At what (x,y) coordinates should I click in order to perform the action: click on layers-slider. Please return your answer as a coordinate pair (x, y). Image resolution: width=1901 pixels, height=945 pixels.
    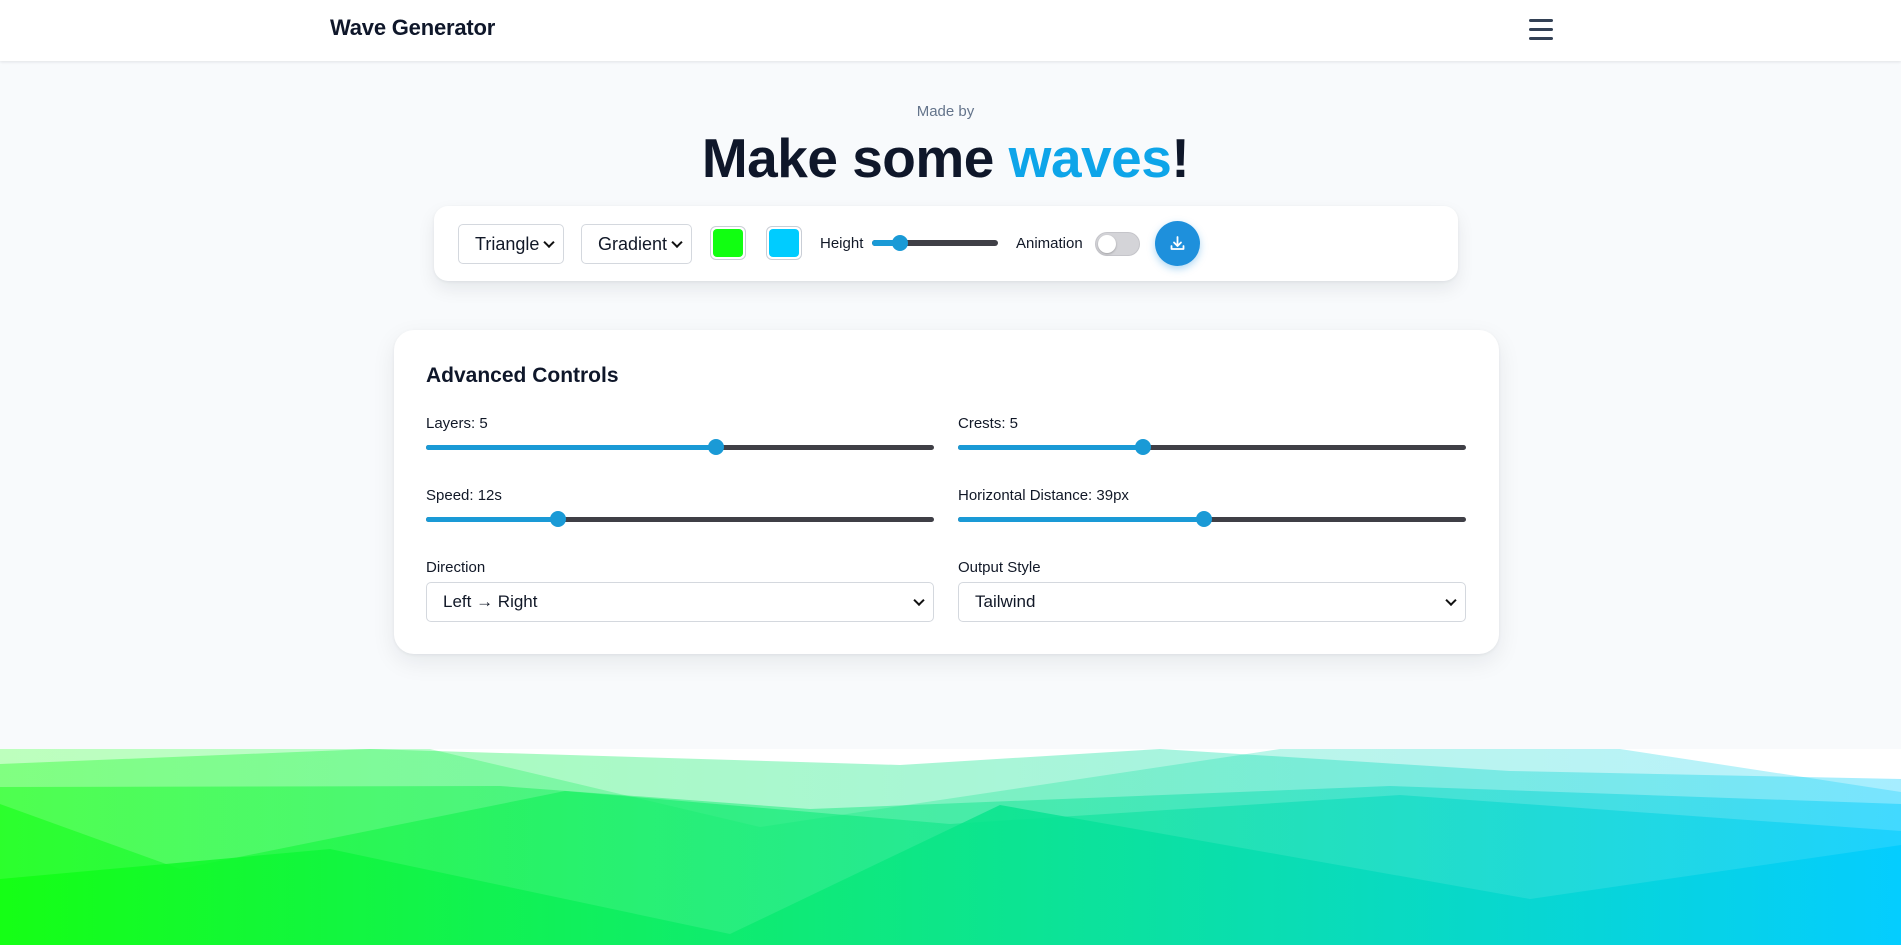
    Looking at the image, I should click on (680, 447).